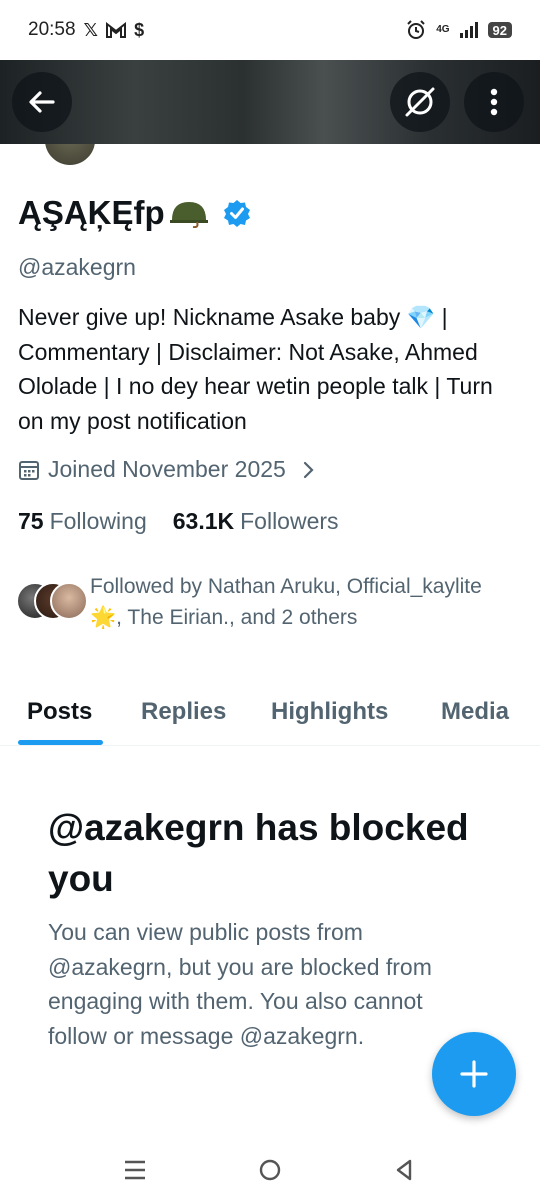  I want to click on status-bar: 20:58 𝕏 $ 4G 92, so click(270, 30).